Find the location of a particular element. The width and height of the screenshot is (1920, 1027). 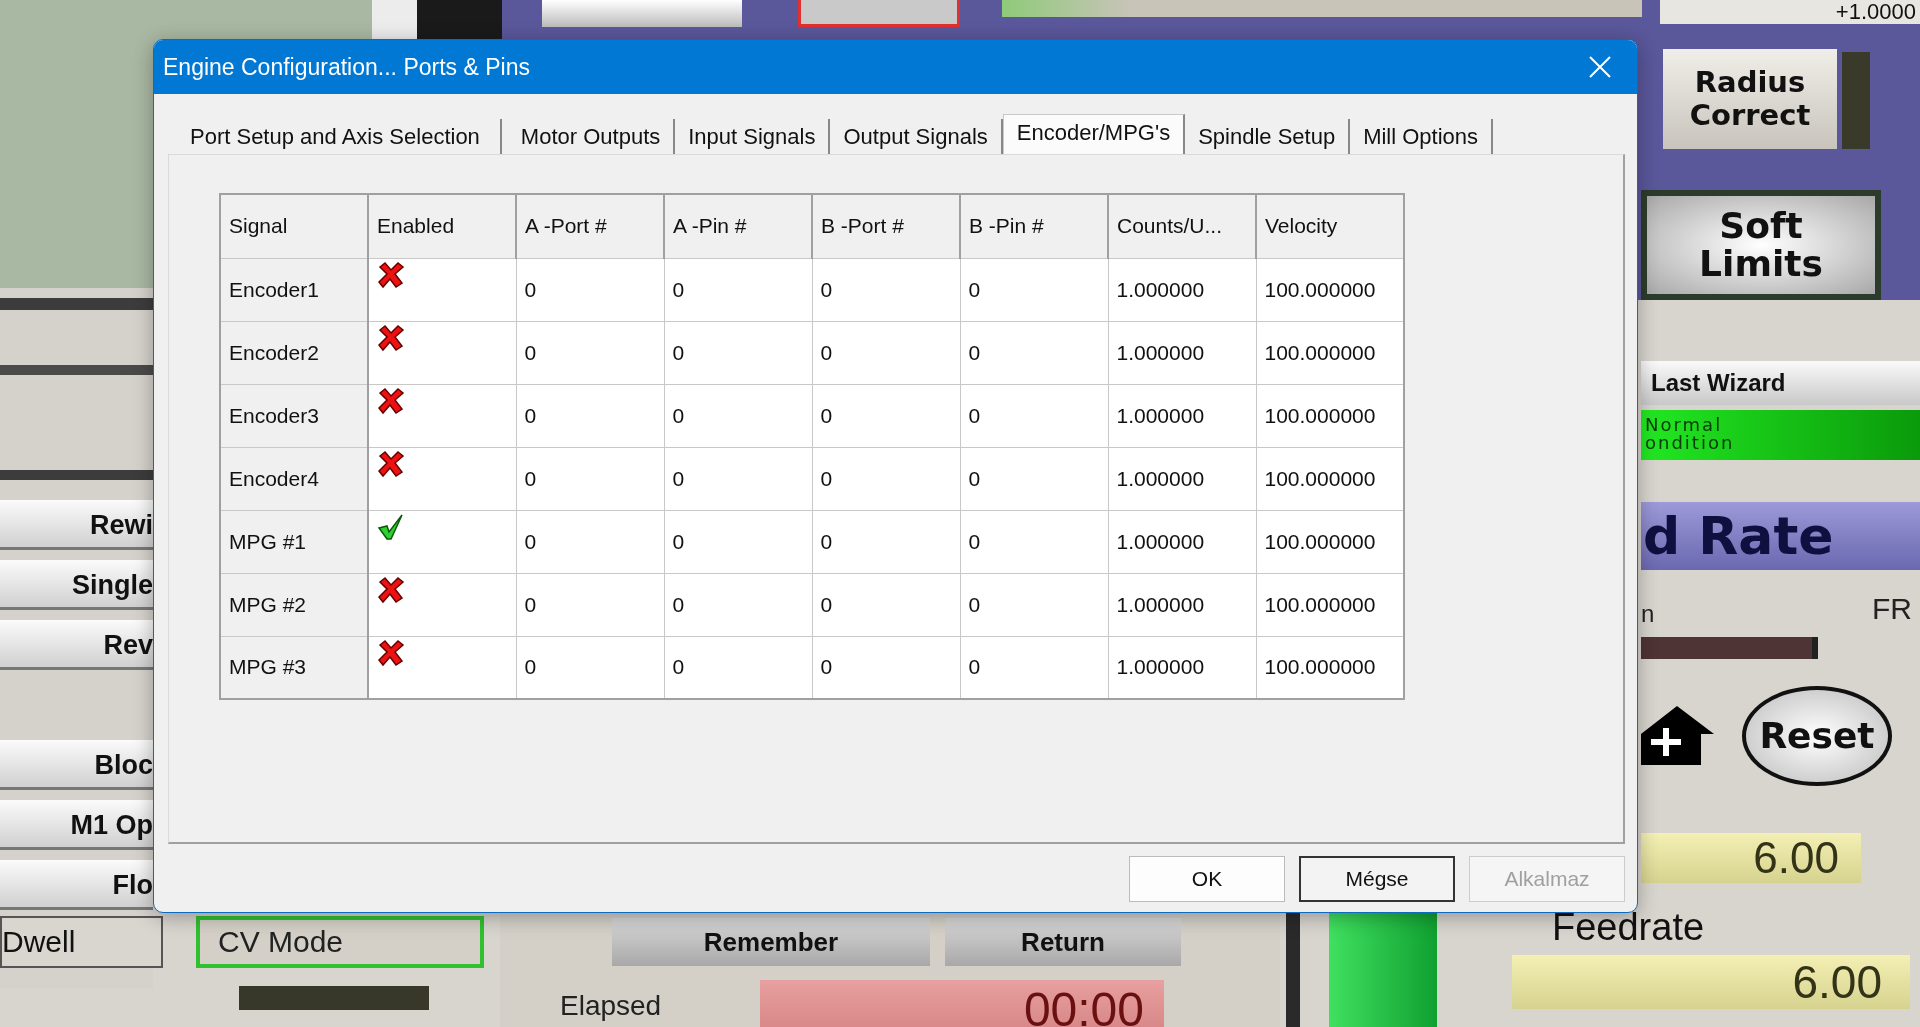

dialog-button: OK is located at coordinates (1207, 879).